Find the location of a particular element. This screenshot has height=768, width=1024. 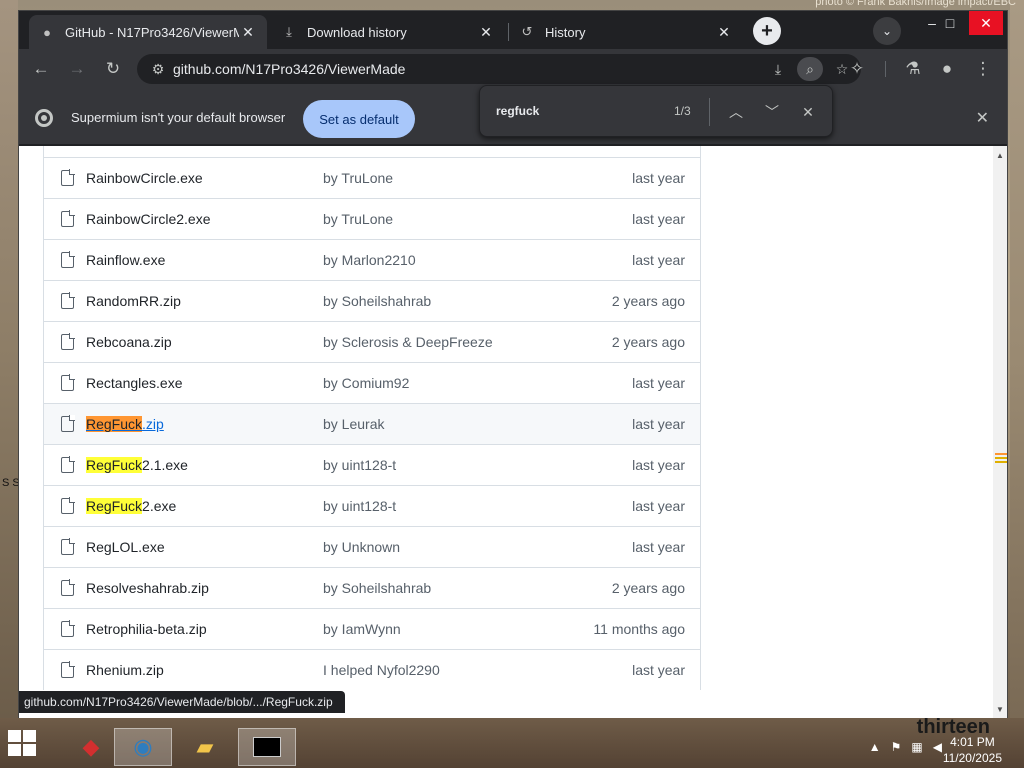

tab-download-history: ⤓ Download history ✕ is located at coordinates (388, 32).